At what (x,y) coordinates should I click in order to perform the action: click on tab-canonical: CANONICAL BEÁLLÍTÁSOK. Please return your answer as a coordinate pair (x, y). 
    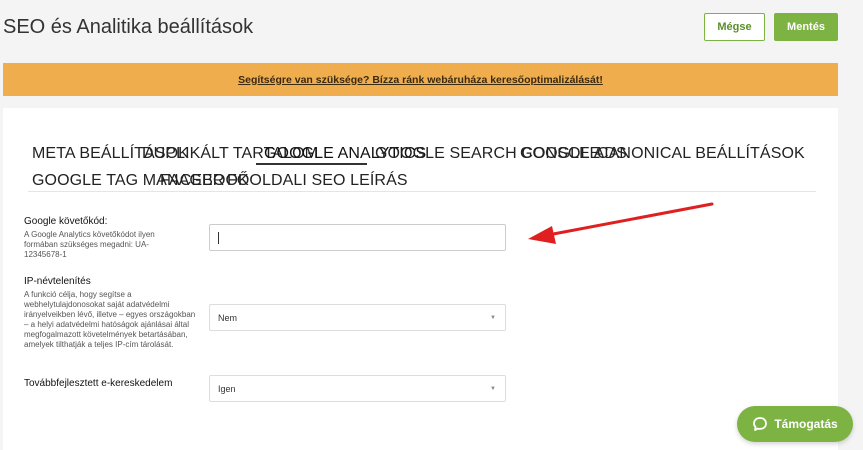
    Looking at the image, I should click on (701, 154).